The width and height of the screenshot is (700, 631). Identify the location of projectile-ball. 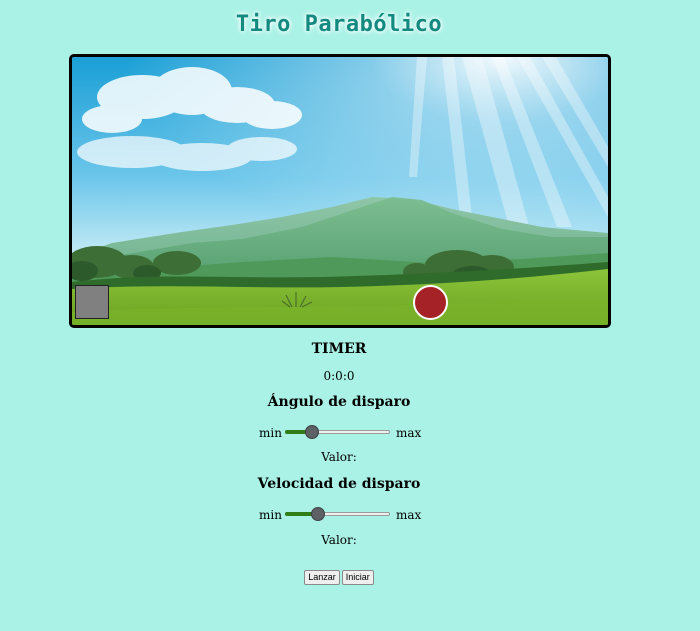
(430, 302).